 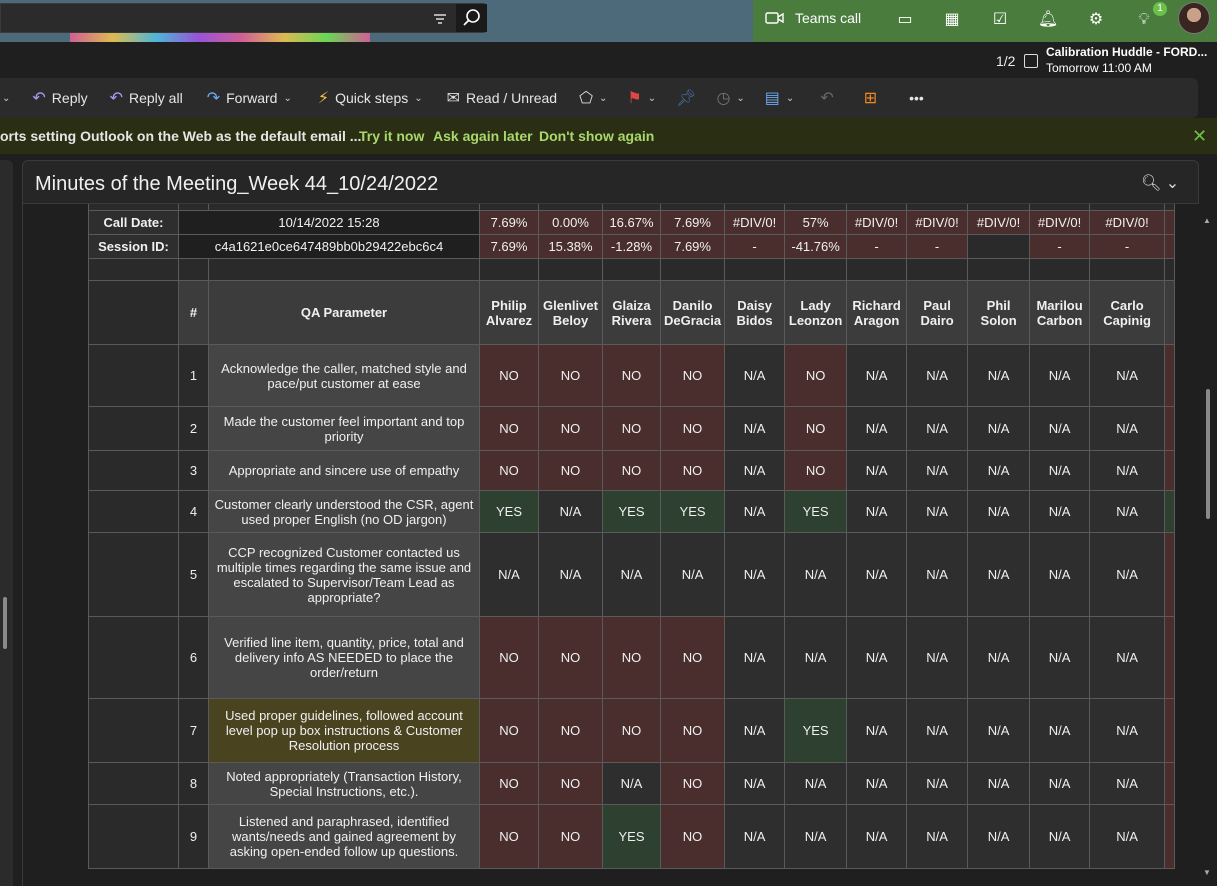 What do you see at coordinates (632, 269) in the screenshot?
I see `spacer-row` at bounding box center [632, 269].